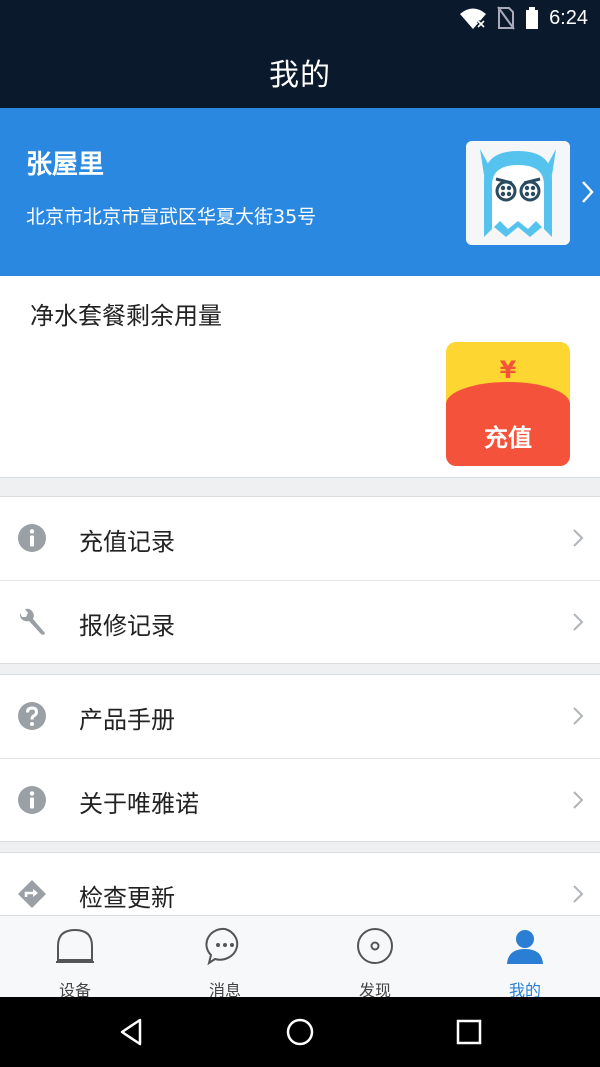 Image resolution: width=600 pixels, height=1067 pixels. Describe the element at coordinates (65, 165) in the screenshot. I see `profile-name: 张屋里` at that location.